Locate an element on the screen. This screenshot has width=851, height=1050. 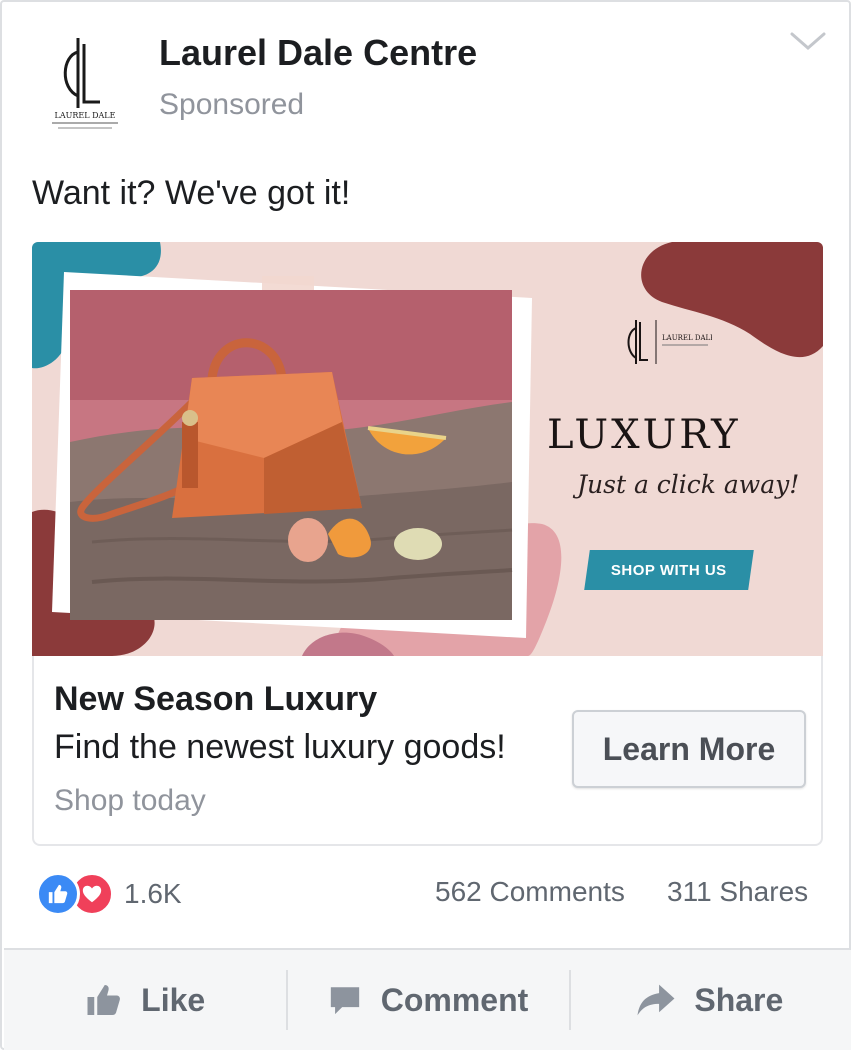
comment-button: Comment is located at coordinates (427, 1000).